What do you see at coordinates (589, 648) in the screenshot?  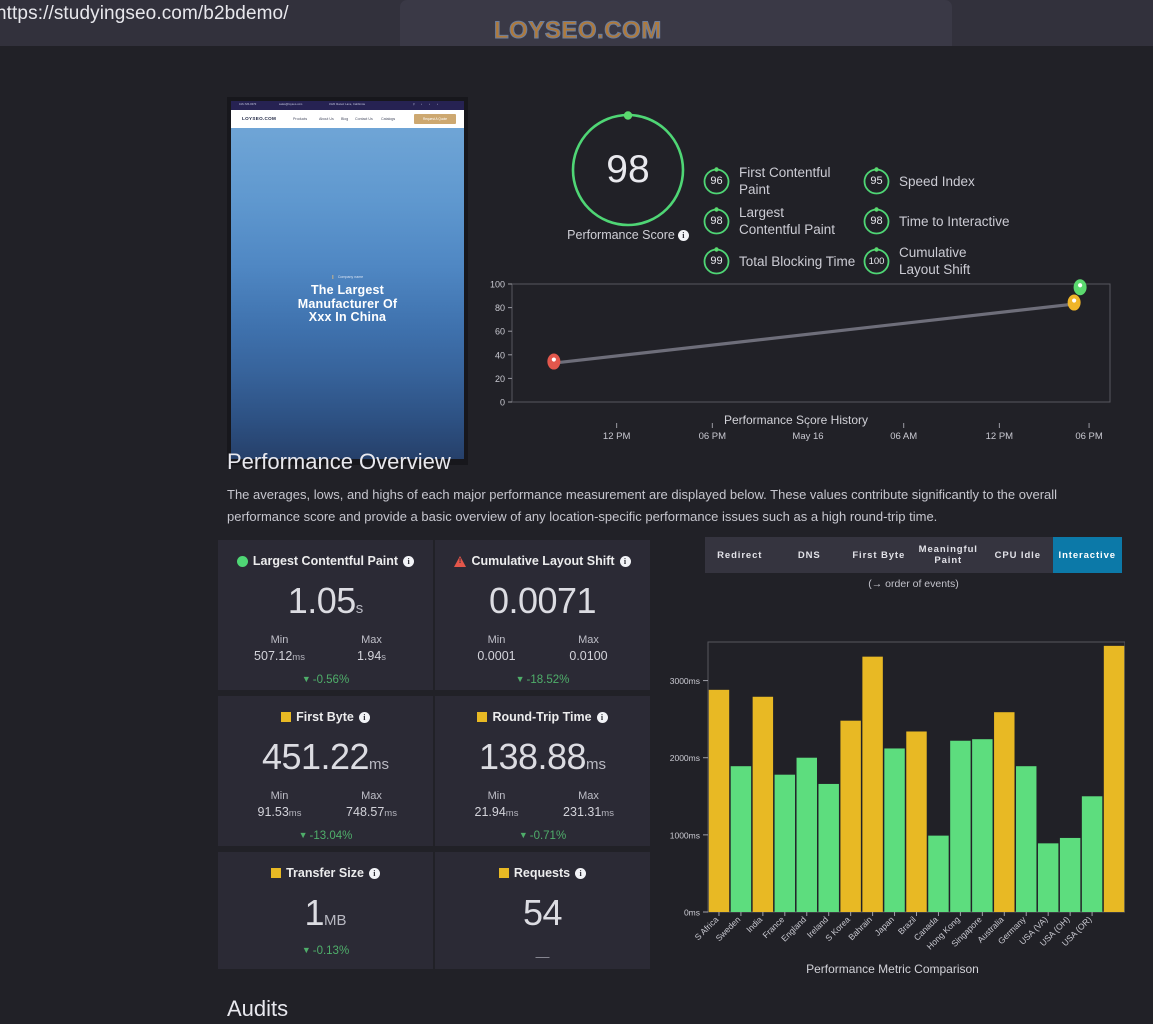 I see `metric-max: Max 0.0100` at bounding box center [589, 648].